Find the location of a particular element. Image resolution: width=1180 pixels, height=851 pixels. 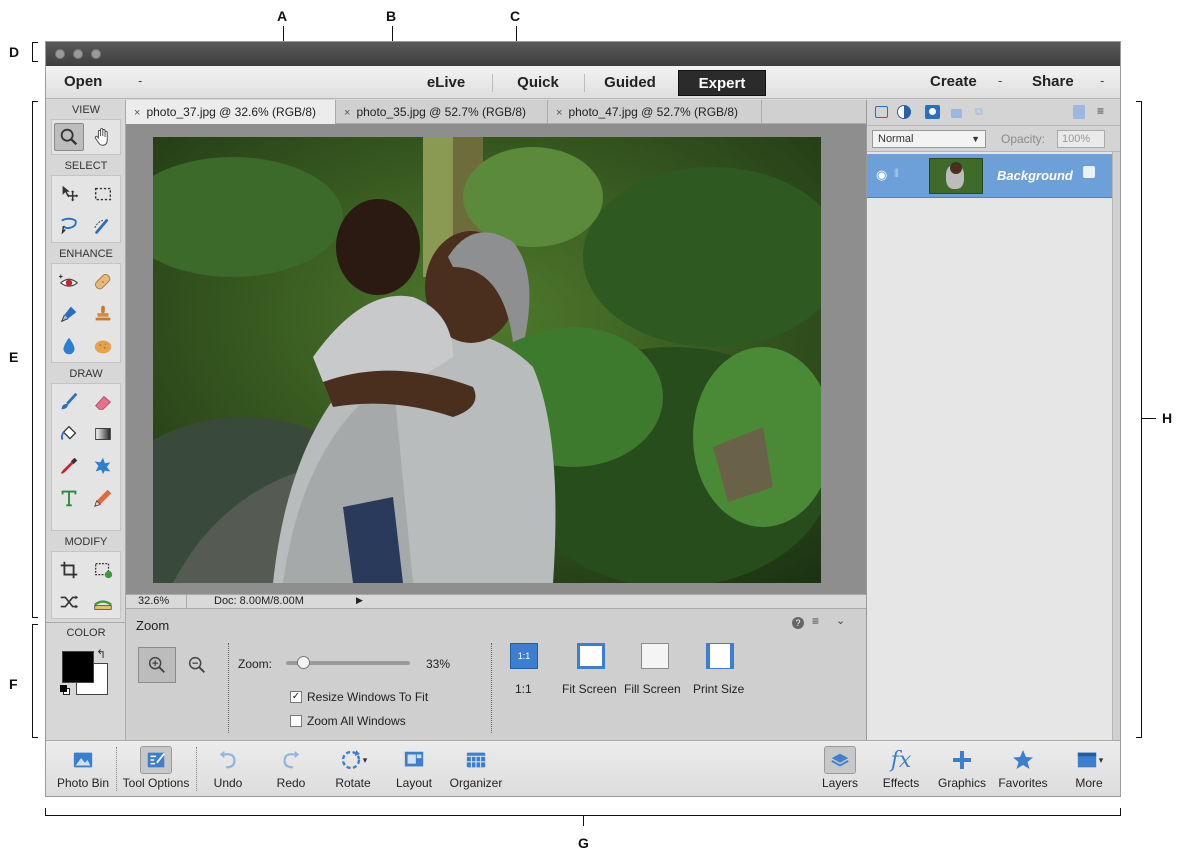

callout-h: H is located at coordinates (1167, 418).